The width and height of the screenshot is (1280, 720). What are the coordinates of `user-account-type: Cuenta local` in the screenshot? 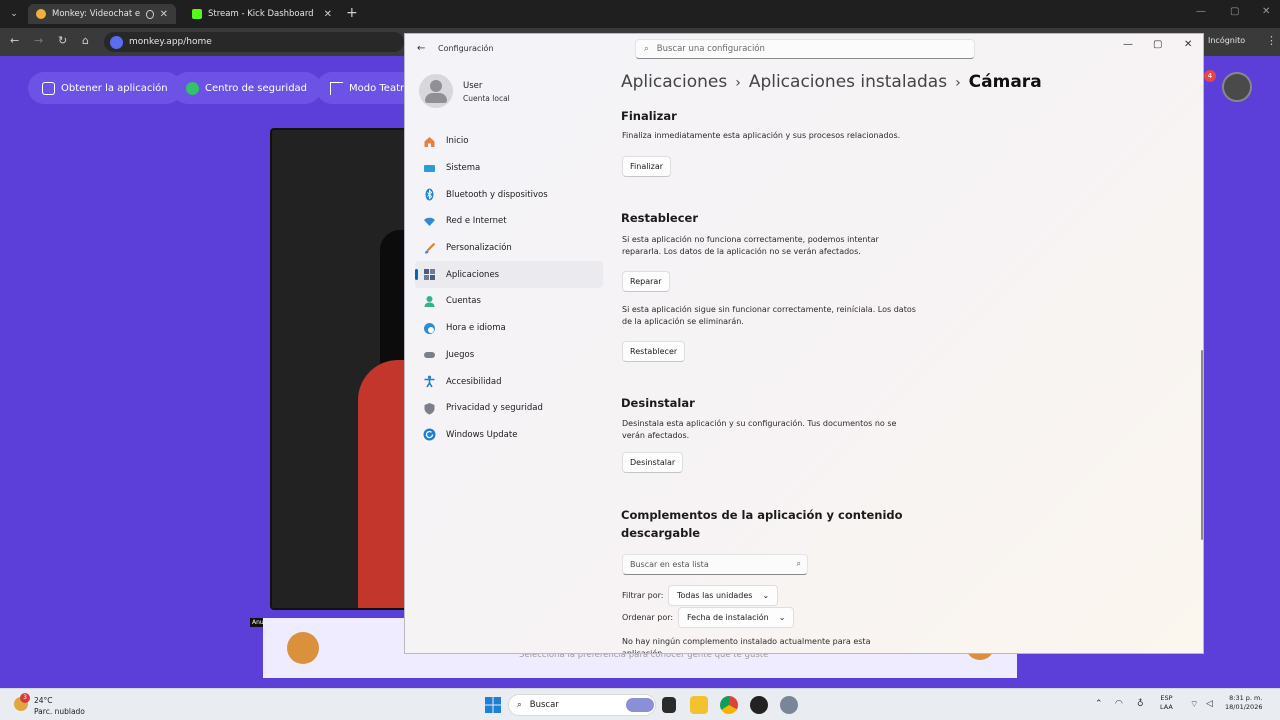 It's located at (486, 98).